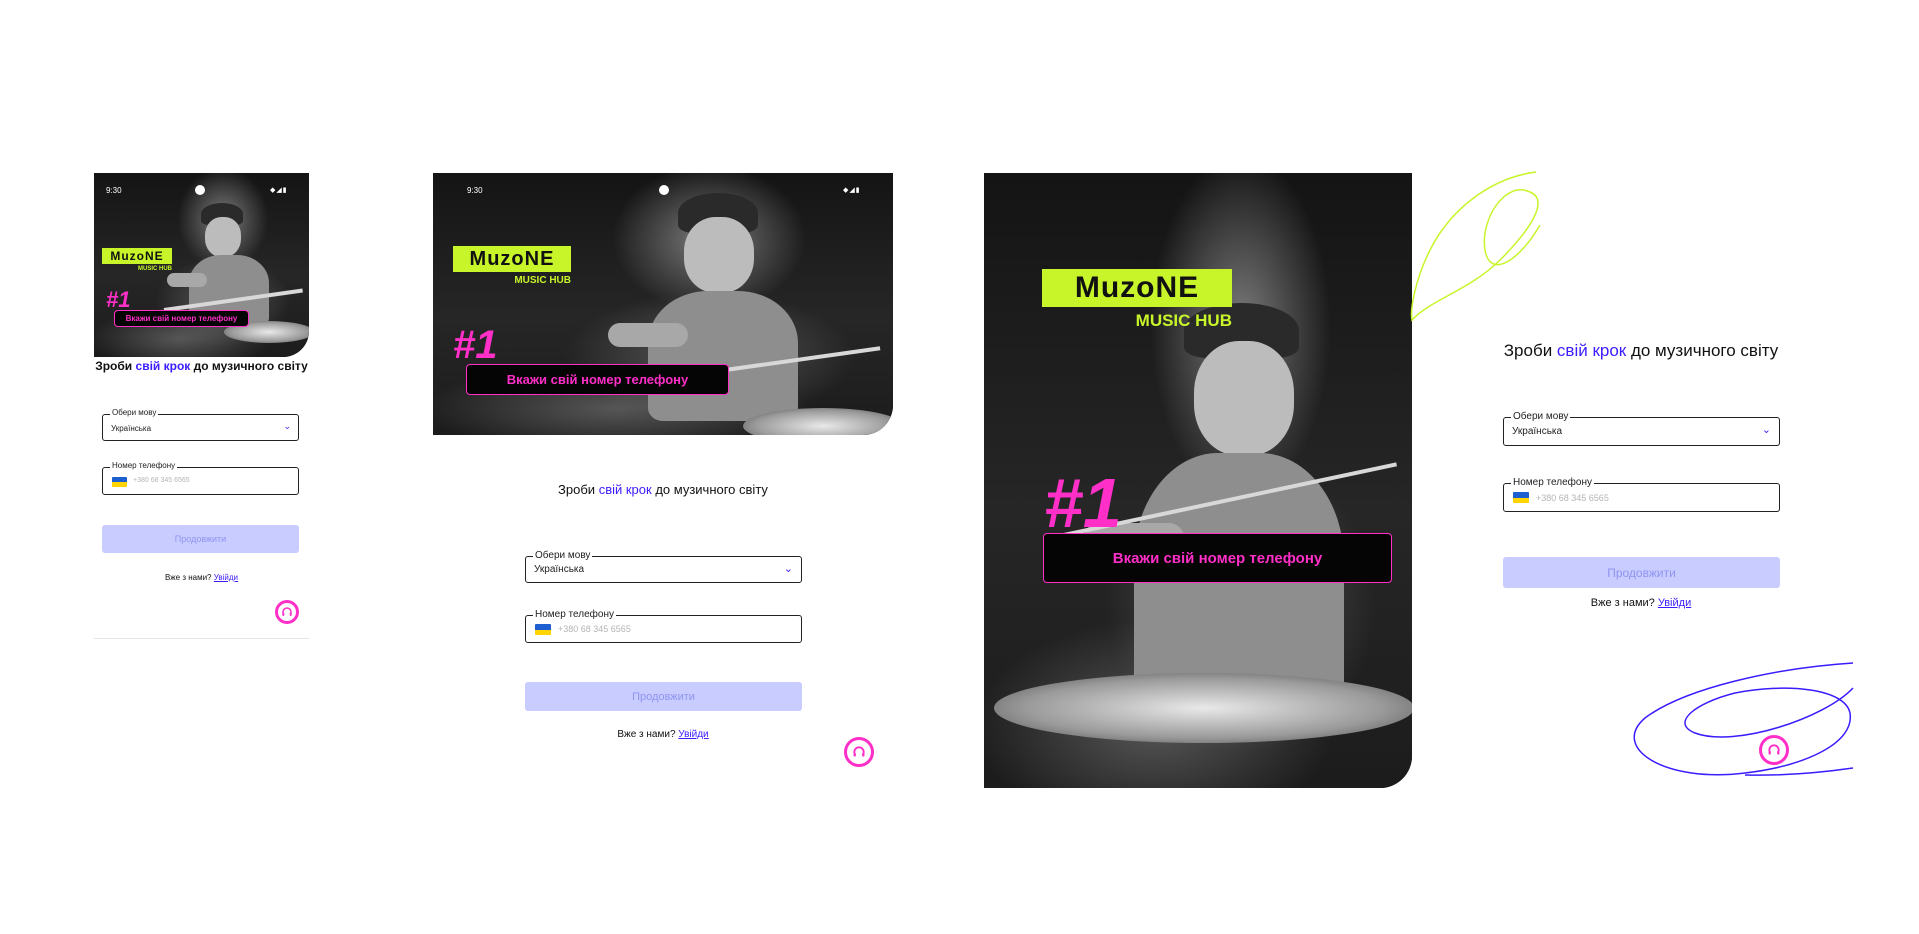 The width and height of the screenshot is (1919, 934). I want to click on scribble-lime-decoration, so click(1475, 246).